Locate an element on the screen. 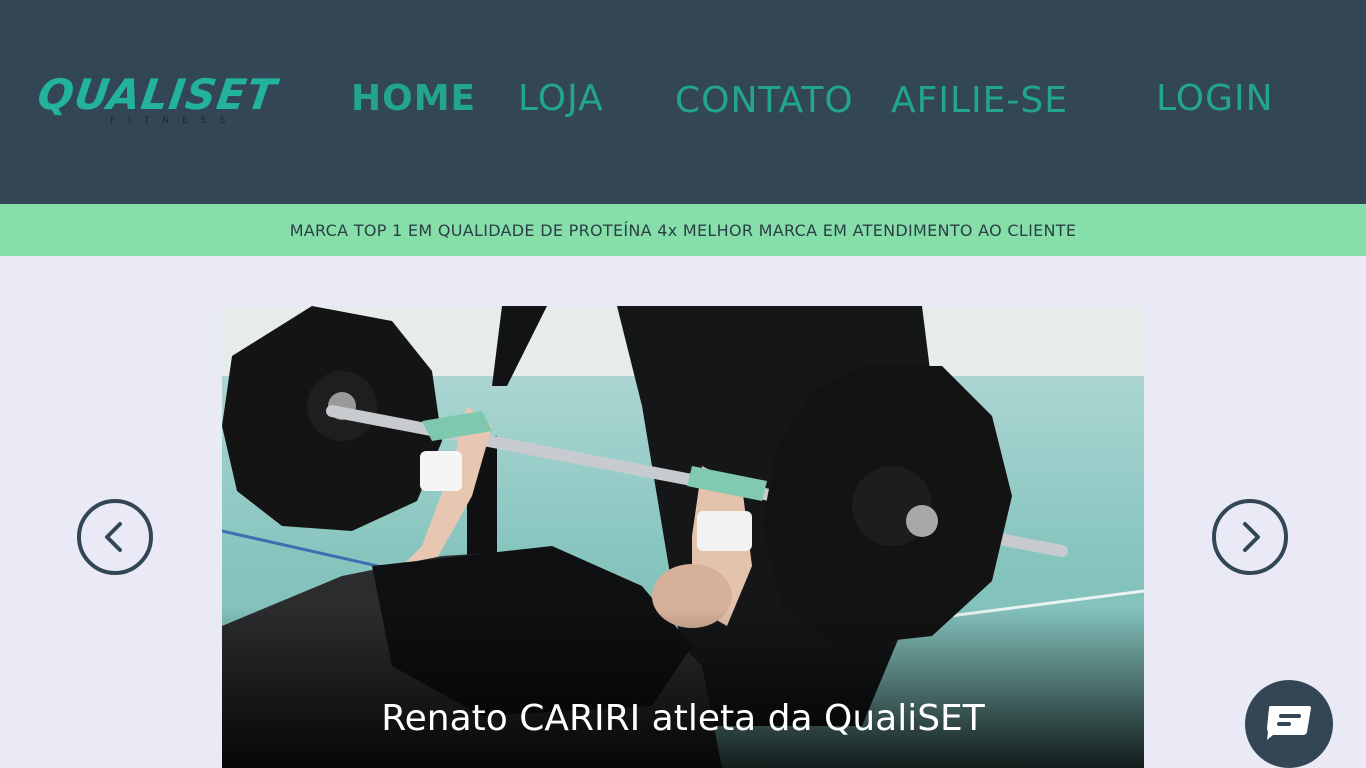 This screenshot has width=1366, height=768. nav-home: HOME is located at coordinates (413, 98).